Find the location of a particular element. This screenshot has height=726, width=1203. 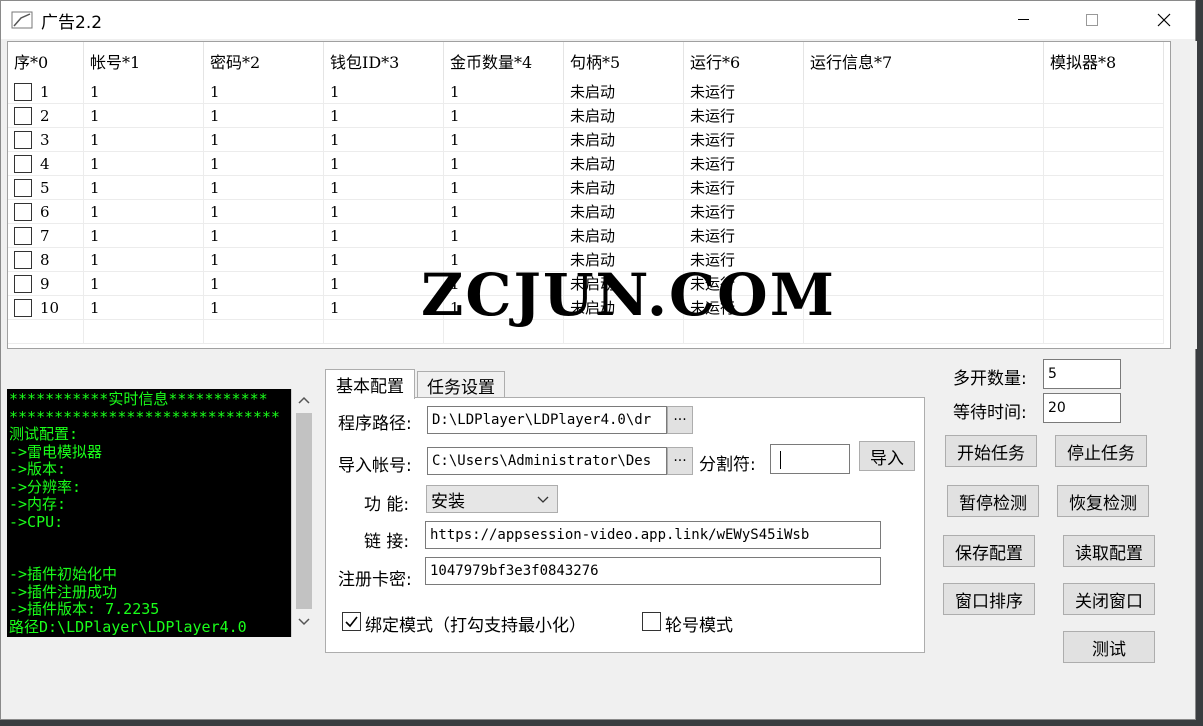

rotate-mode-checkbox is located at coordinates (651, 621).